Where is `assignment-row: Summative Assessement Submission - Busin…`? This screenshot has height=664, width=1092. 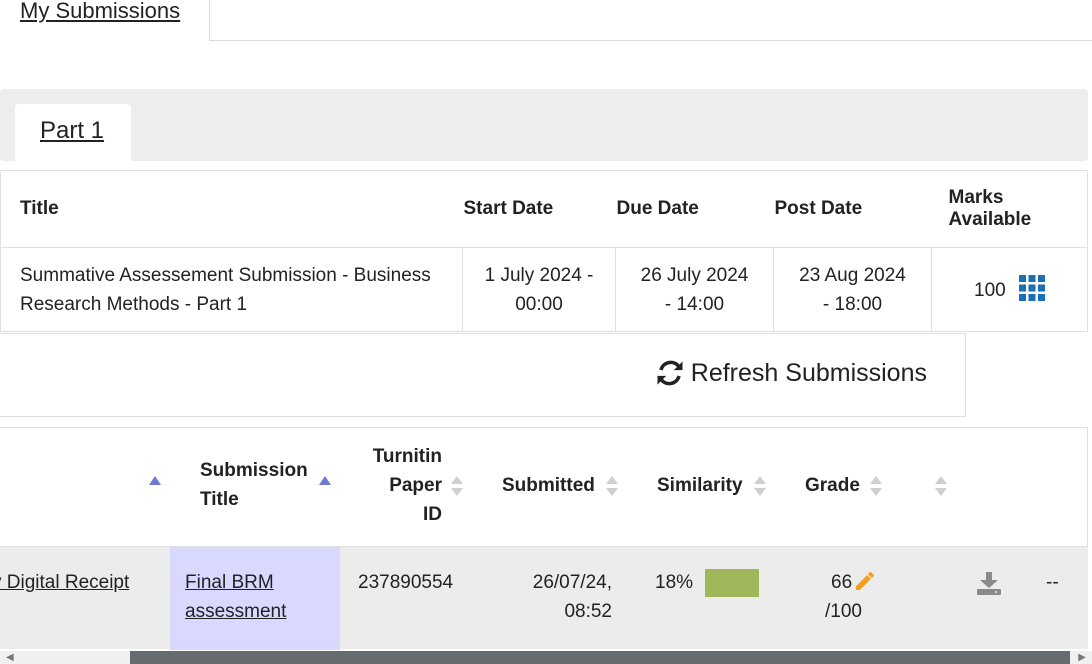 assignment-row: Summative Assessement Submission - Busin… is located at coordinates (544, 289).